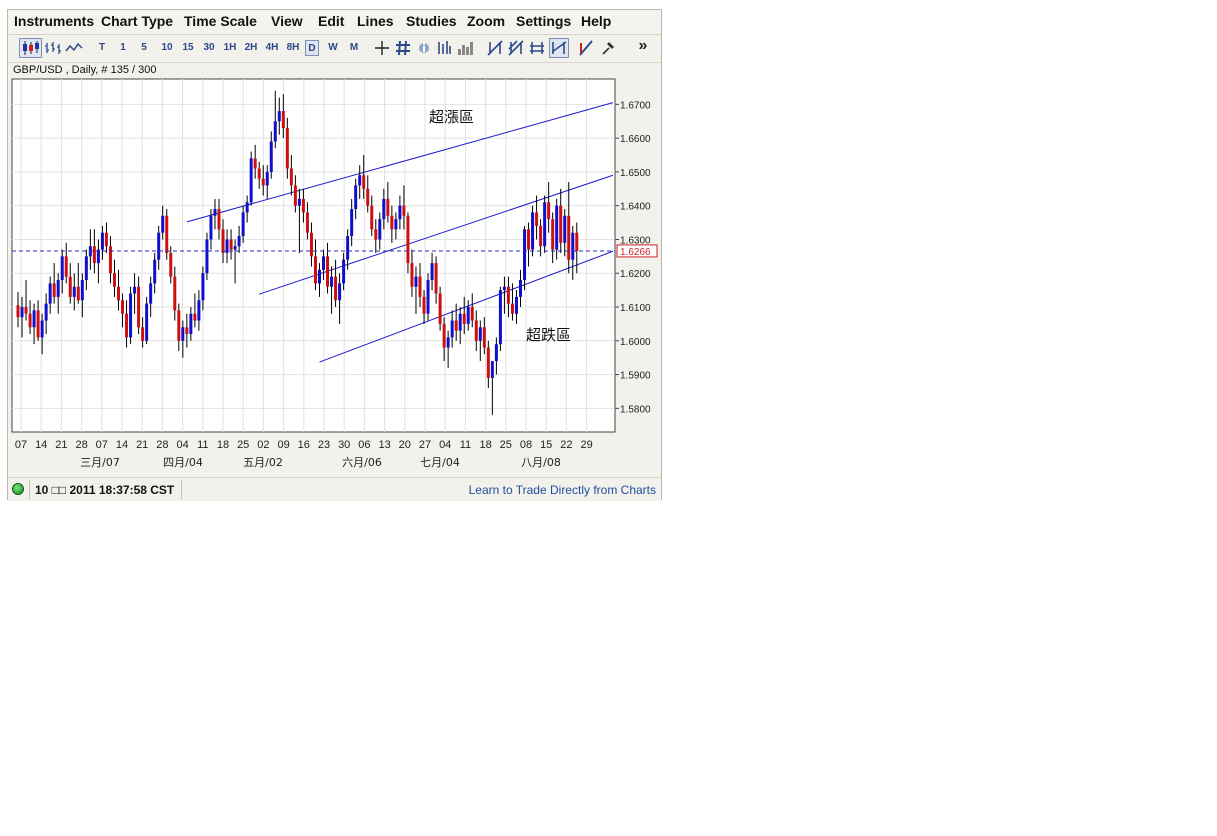 The width and height of the screenshot is (1217, 836). Describe the element at coordinates (608, 48) in the screenshot. I see `pin-icon` at that location.